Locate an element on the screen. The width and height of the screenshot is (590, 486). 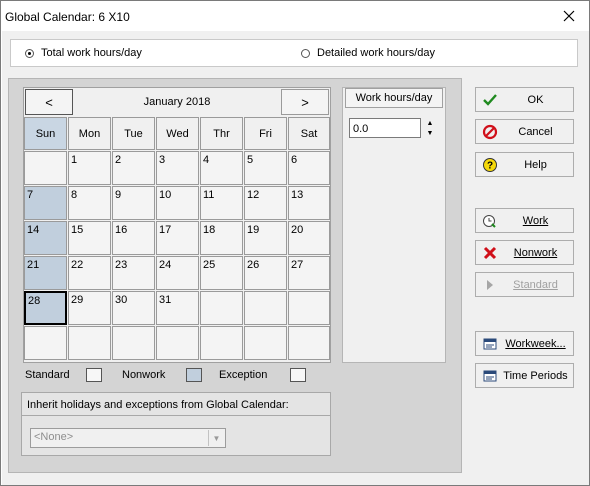
next-month-button: > is located at coordinates (305, 102).